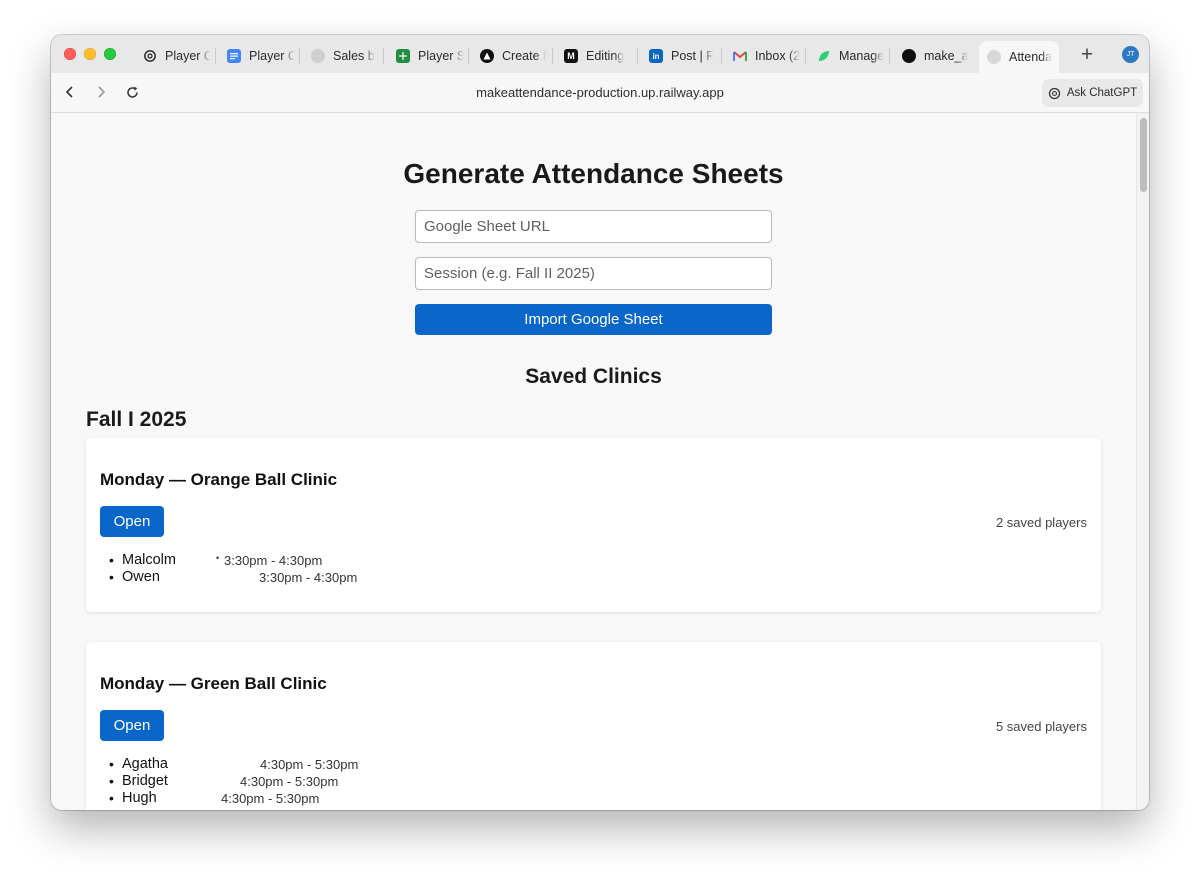  Describe the element at coordinates (141, 577) in the screenshot. I see `player-name: Owen` at that location.